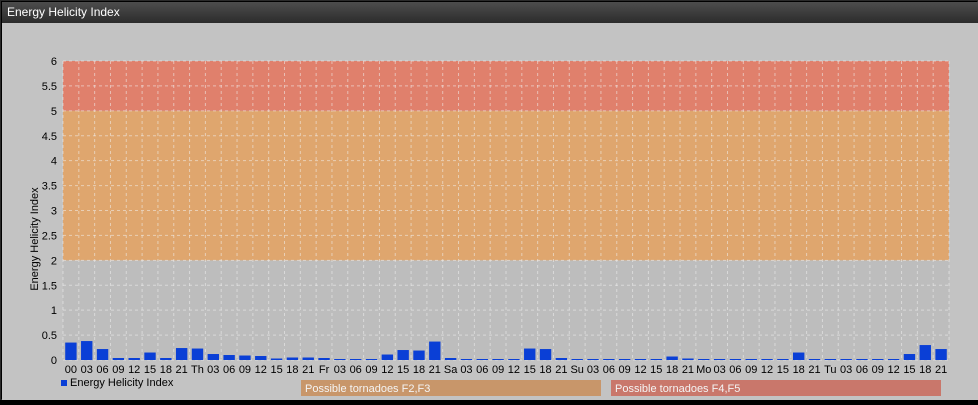  What do you see at coordinates (64, 383) in the screenshot?
I see `legend-series-swatch` at bounding box center [64, 383].